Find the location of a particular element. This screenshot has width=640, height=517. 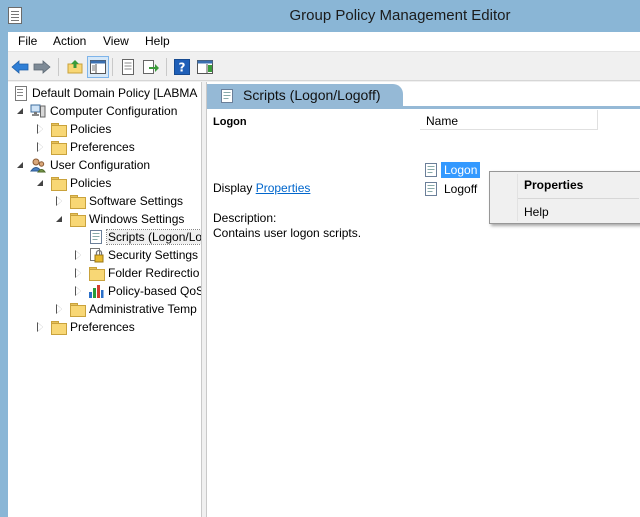

display-properties-line: Display Properties is located at coordinates (261, 188).